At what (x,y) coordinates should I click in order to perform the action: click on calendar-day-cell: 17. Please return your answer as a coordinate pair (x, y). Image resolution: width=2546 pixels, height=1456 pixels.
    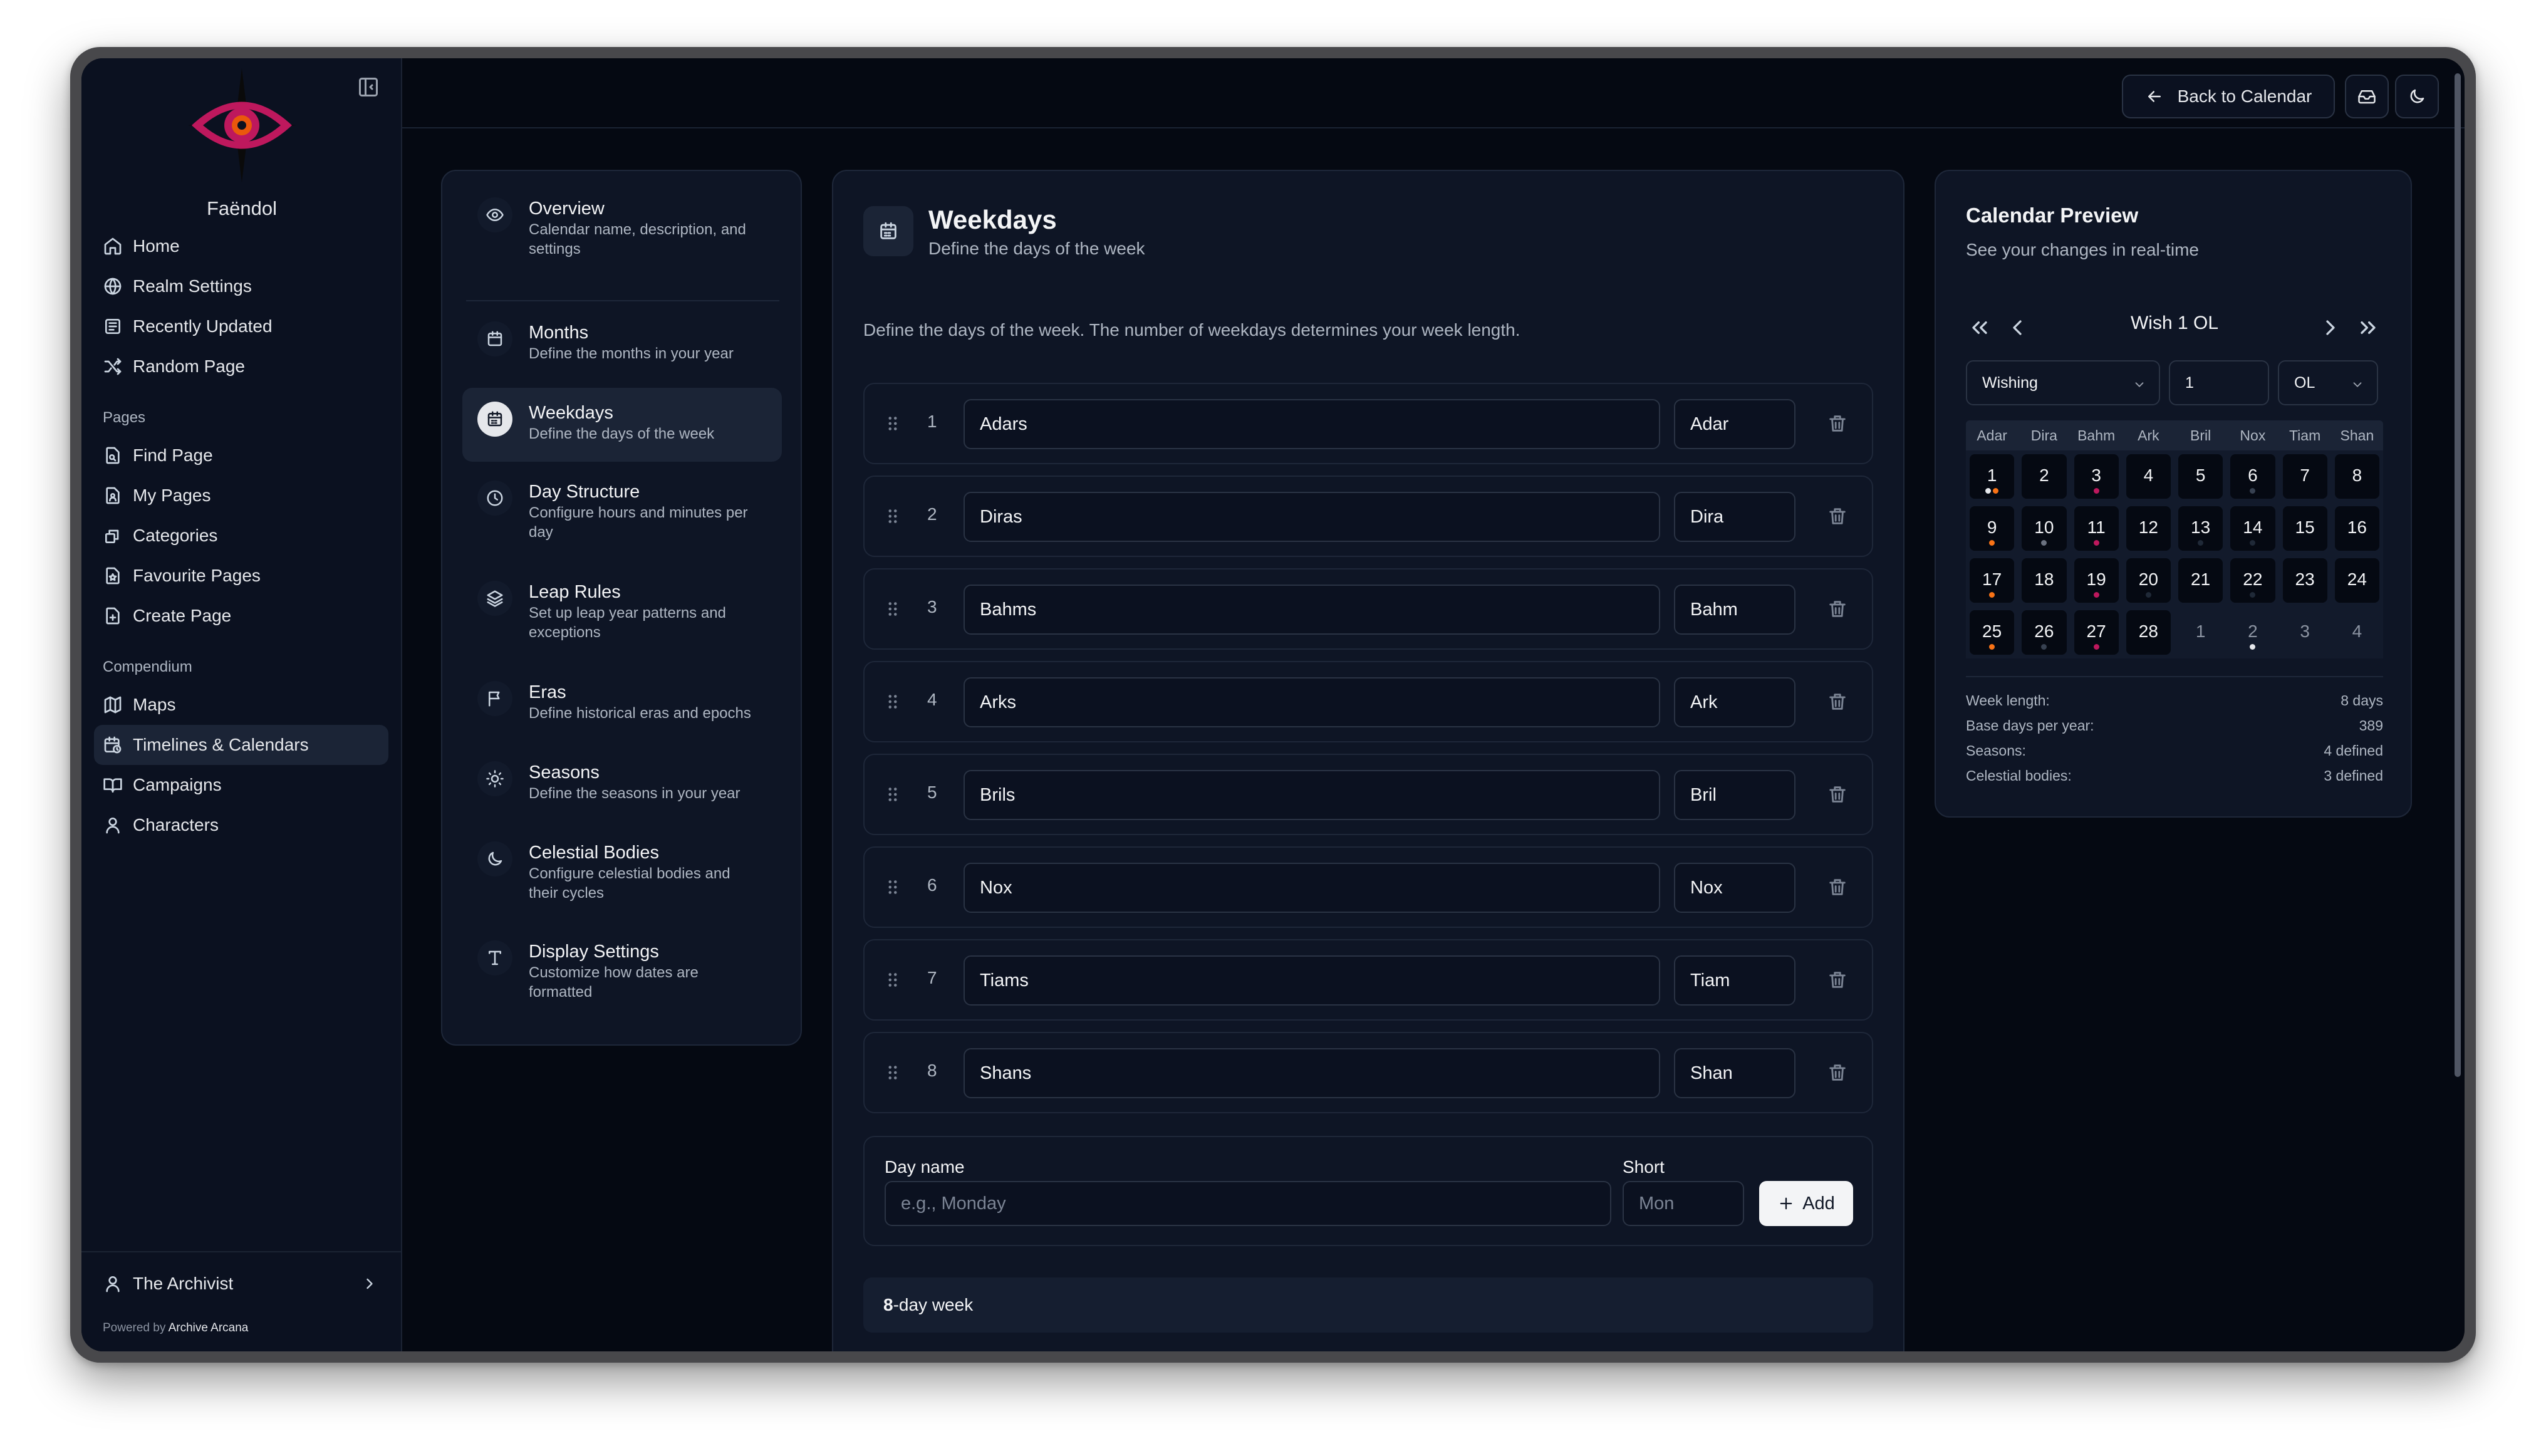
    Looking at the image, I should click on (1992, 580).